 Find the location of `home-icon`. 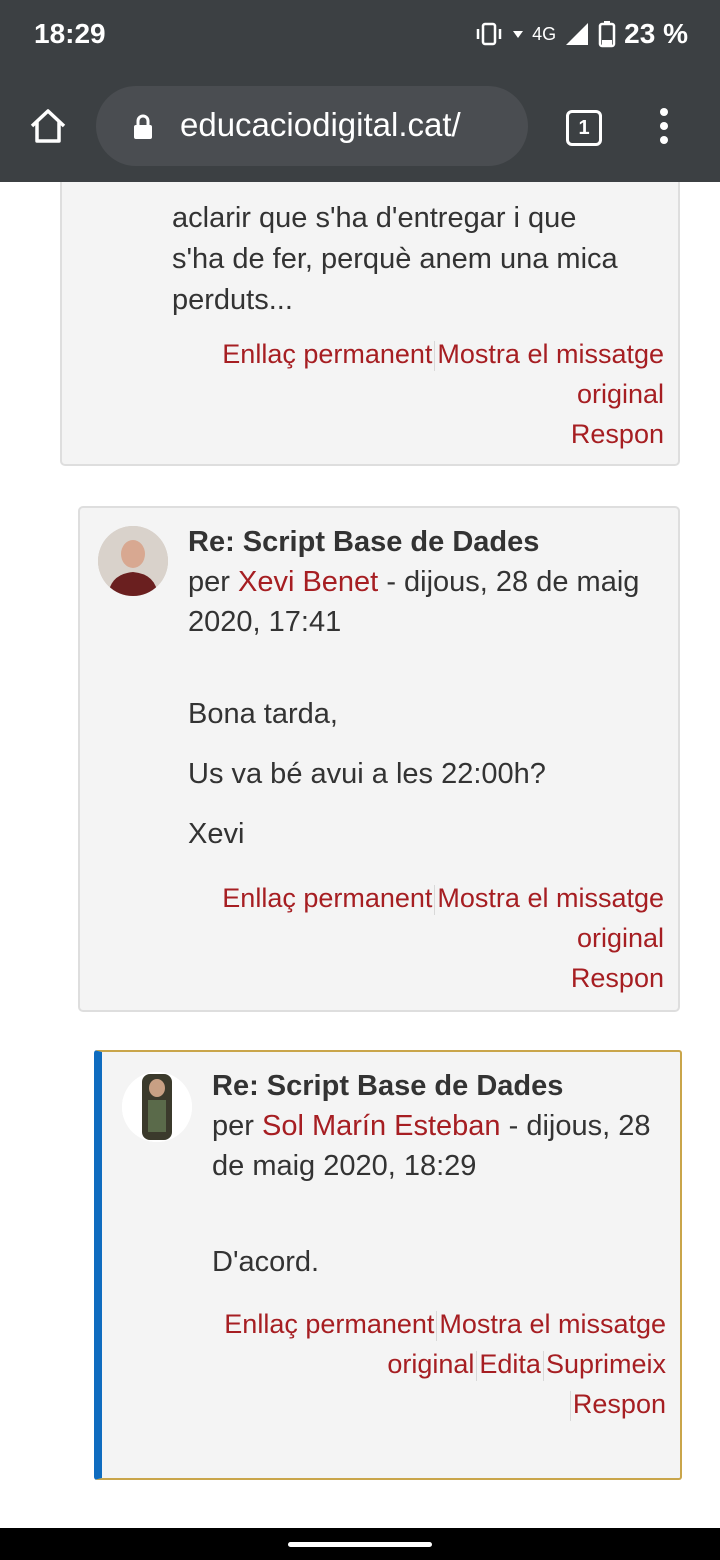

home-icon is located at coordinates (48, 126).